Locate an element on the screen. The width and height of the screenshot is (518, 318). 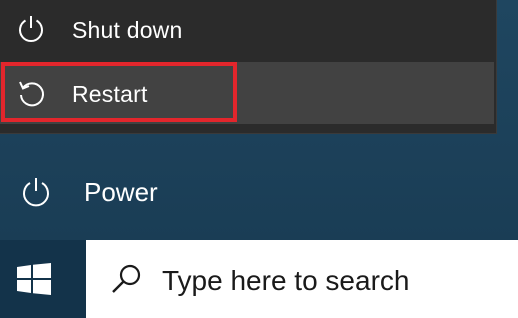
power-label: Power is located at coordinates (121, 192).